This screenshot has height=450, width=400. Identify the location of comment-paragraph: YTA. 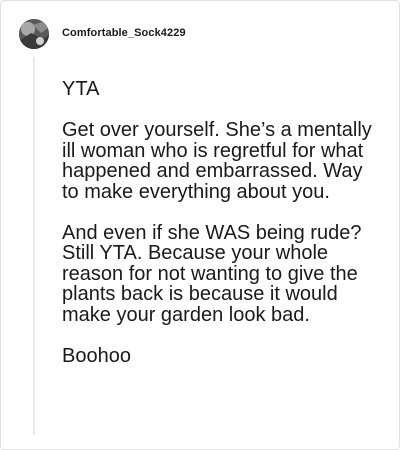
(81, 89).